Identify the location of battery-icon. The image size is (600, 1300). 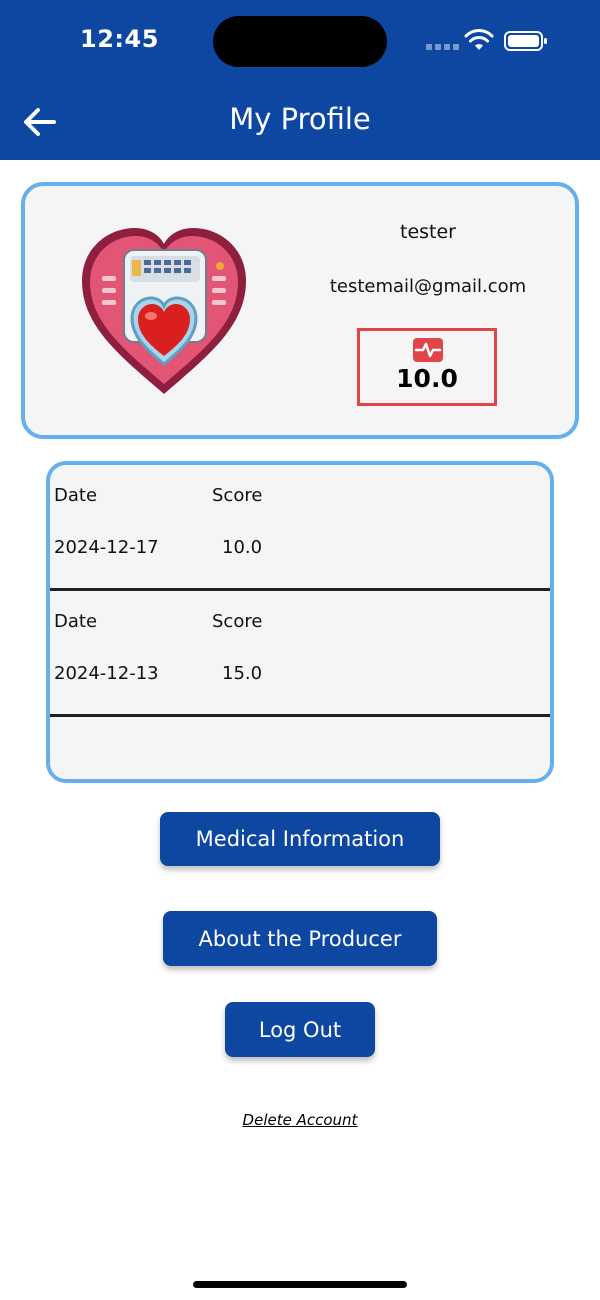
(525, 41).